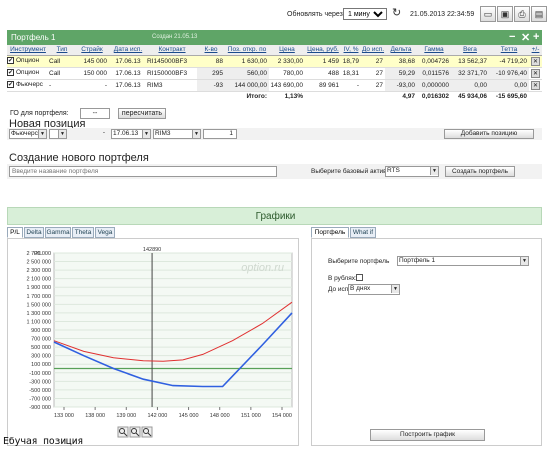 The width and height of the screenshot is (550, 453). Describe the element at coordinates (511, 96) in the screenshot. I see `totals-cell: -15 695,60` at that location.